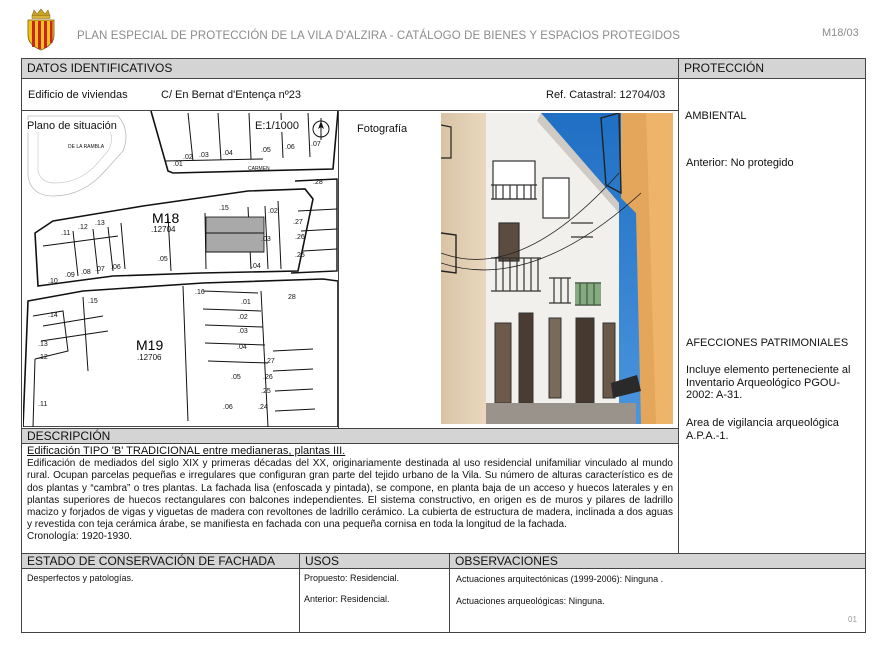 The height and width of the screenshot is (648, 882). Describe the element at coordinates (149, 357) in the screenshot. I see `svg-text: .12706` at that location.